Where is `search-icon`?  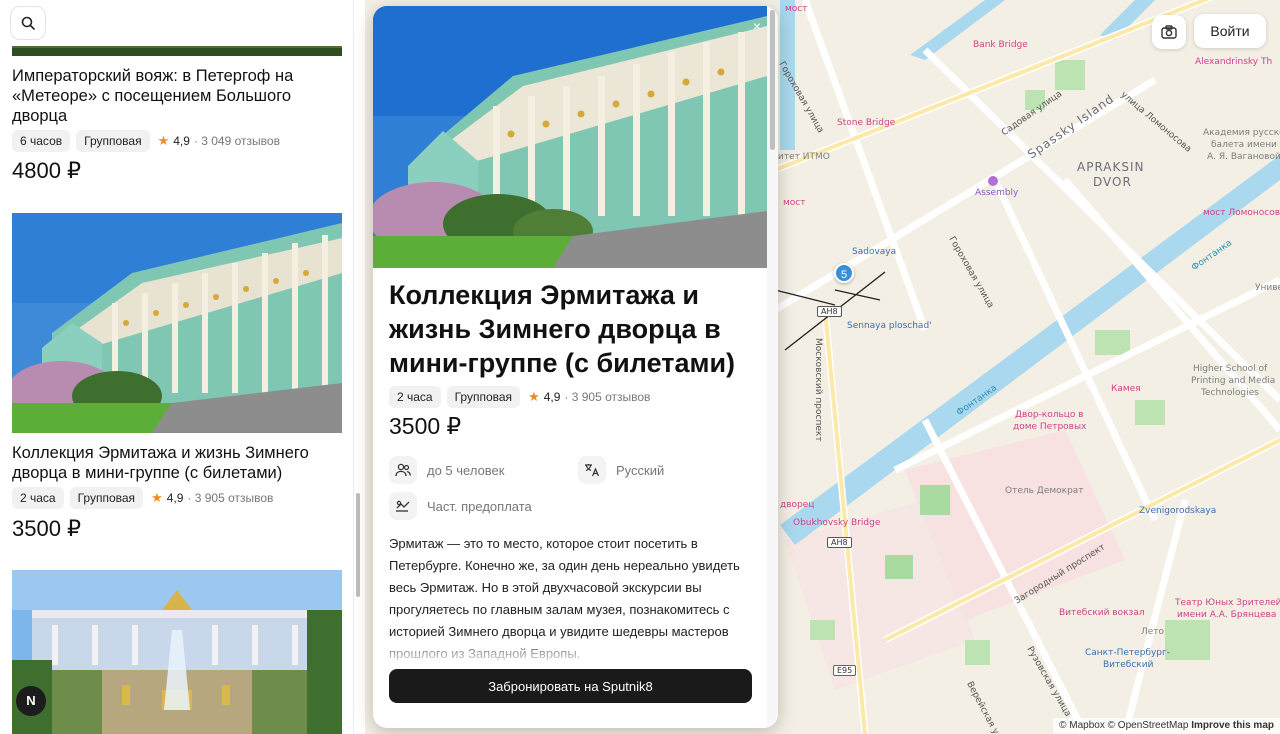 search-icon is located at coordinates (28, 23).